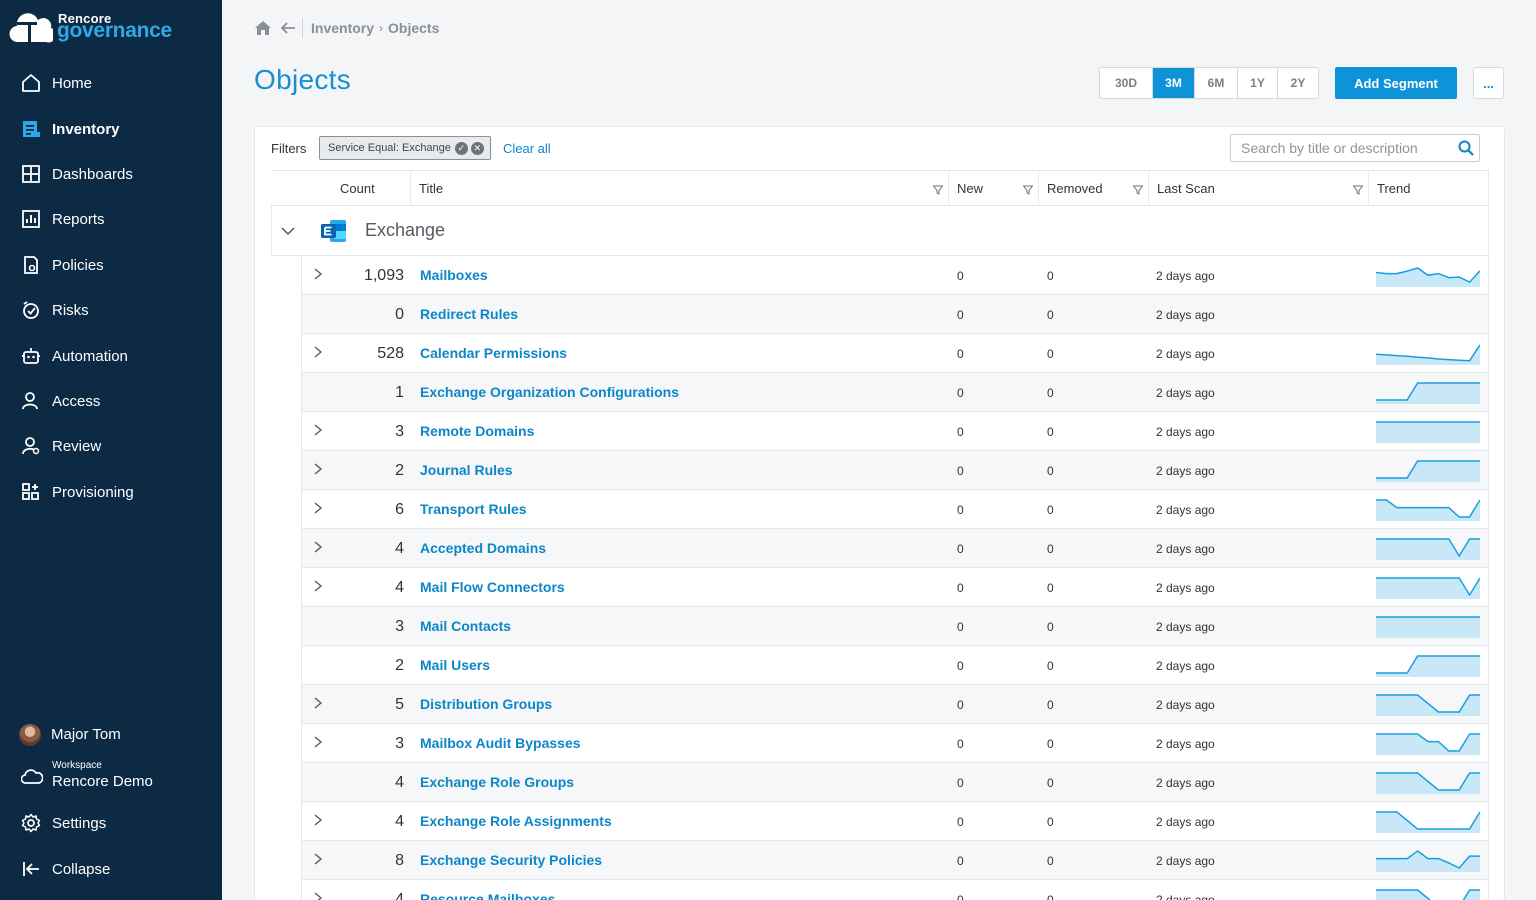 This screenshot has height=900, width=1536. I want to click on table-row: 1,093 Mailboxes 0 0 2 days ago, so click(895, 275).